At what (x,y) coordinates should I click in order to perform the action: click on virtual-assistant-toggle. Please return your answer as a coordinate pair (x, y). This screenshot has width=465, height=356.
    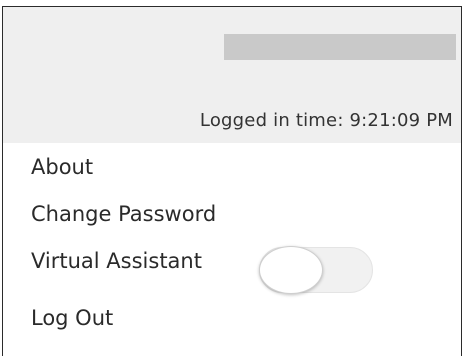
    Looking at the image, I should click on (316, 270).